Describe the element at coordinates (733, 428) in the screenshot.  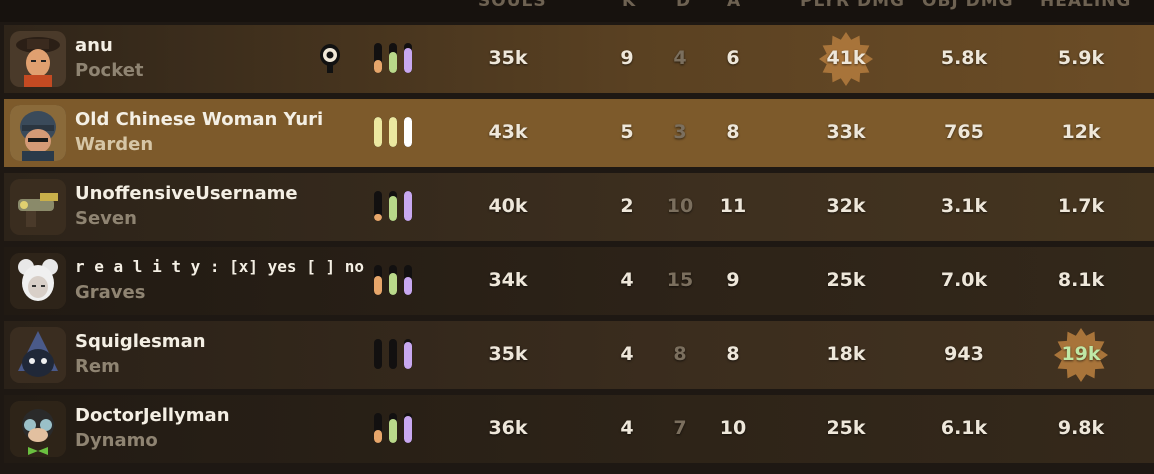
I see `stat-a: 10` at that location.